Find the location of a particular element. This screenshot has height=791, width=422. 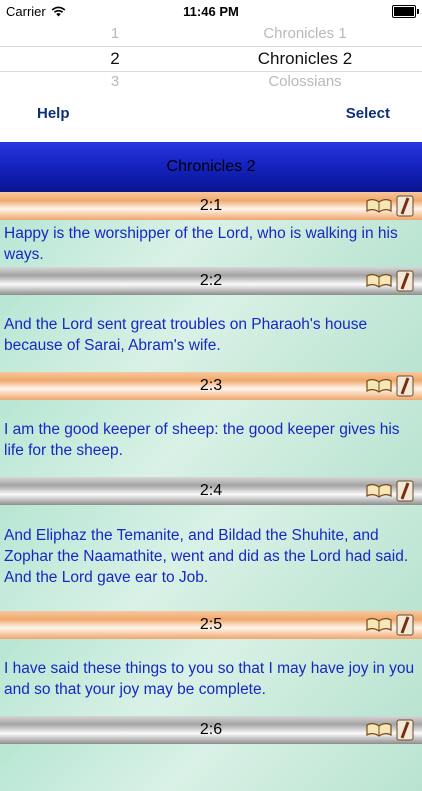

picker-row-next: 3 Colossians is located at coordinates (211, 82).